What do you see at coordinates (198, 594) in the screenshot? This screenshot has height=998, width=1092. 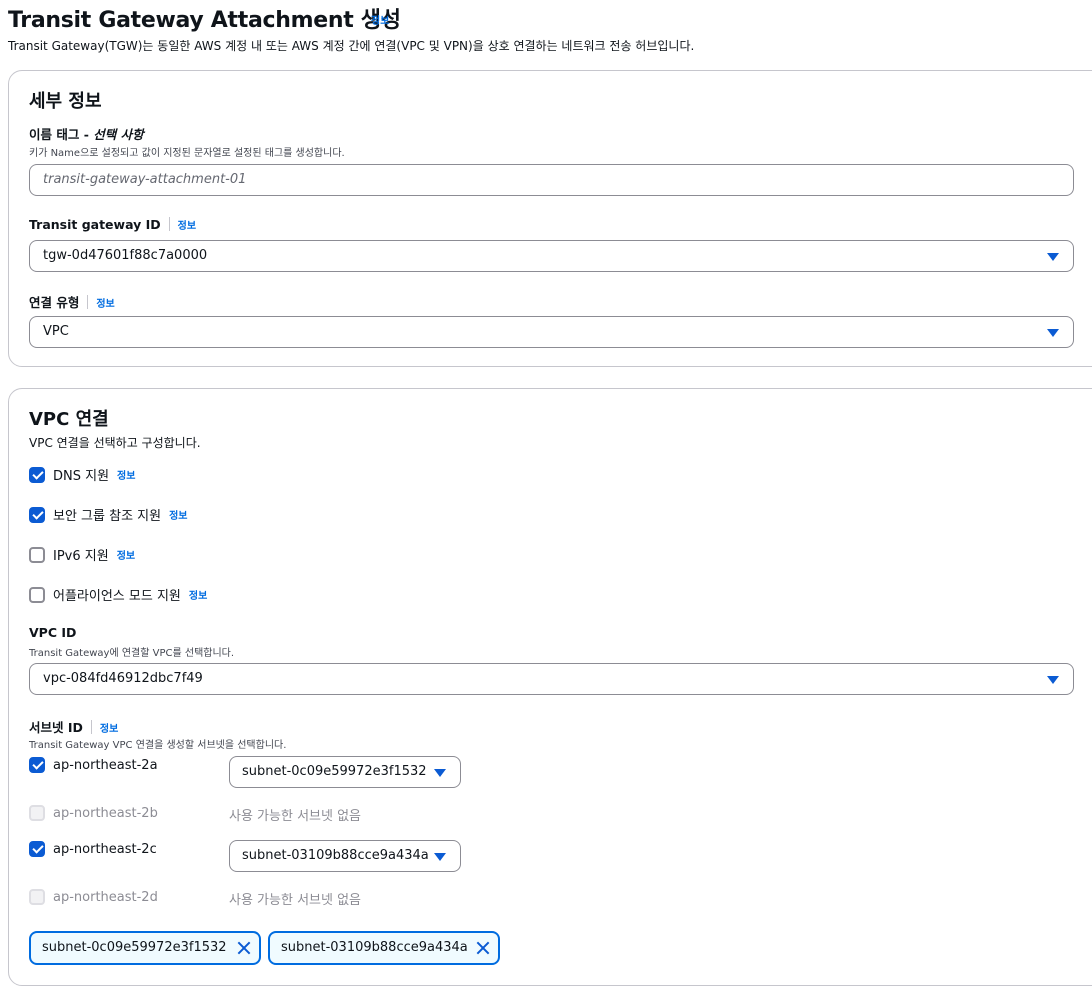 I see `appliance-mode-info-link: 정보` at bounding box center [198, 594].